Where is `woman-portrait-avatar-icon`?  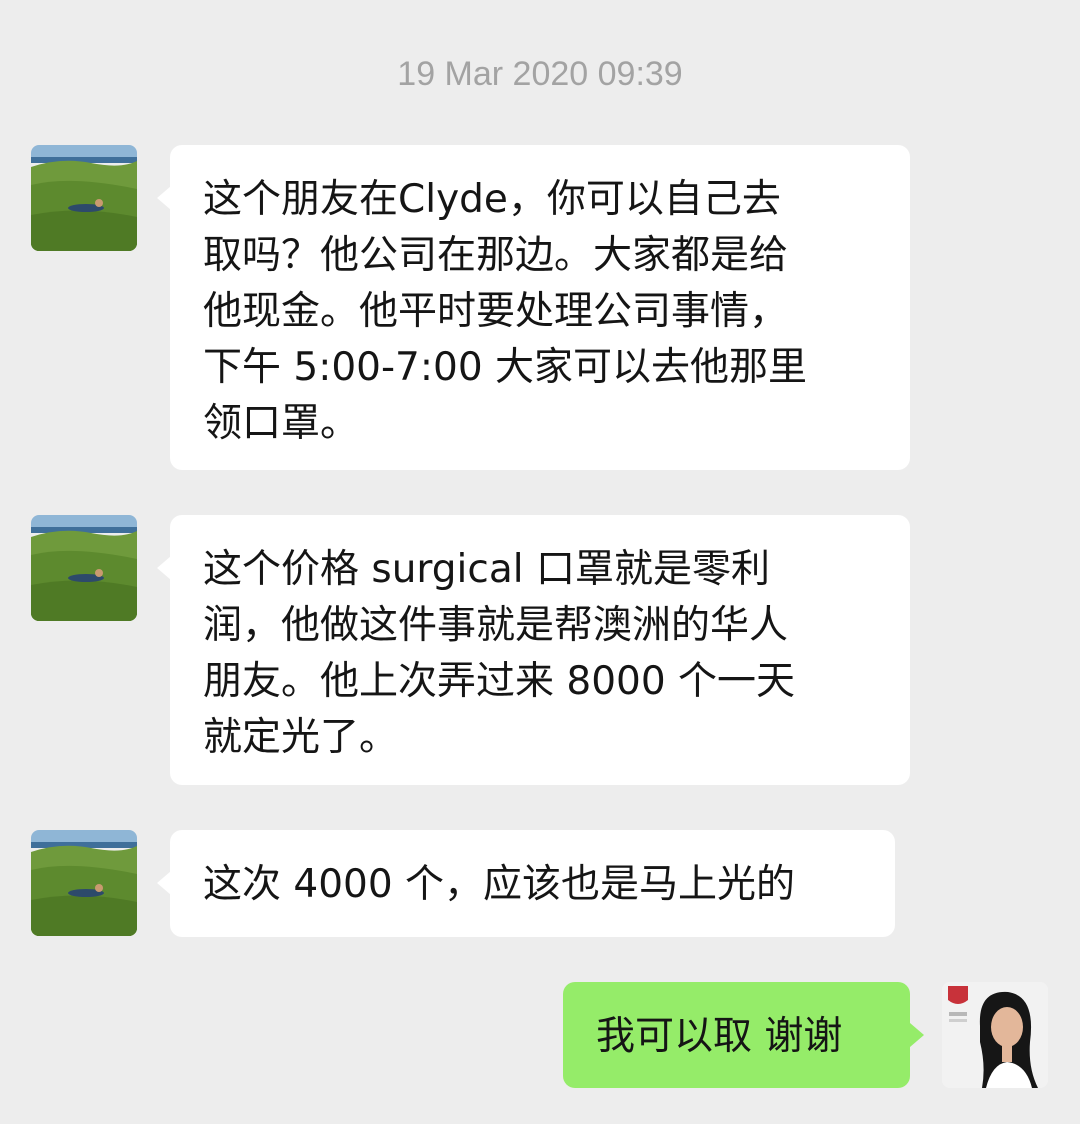
woman-portrait-avatar-icon is located at coordinates (995, 1035).